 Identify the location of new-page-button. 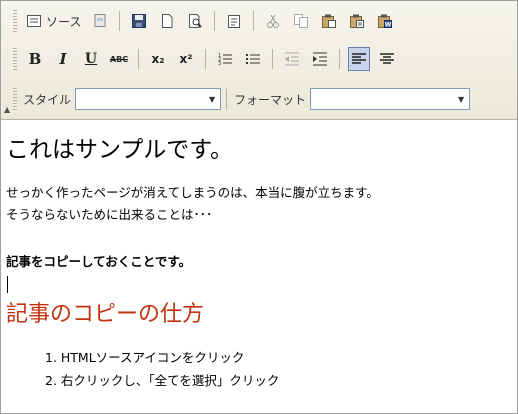
(167, 21).